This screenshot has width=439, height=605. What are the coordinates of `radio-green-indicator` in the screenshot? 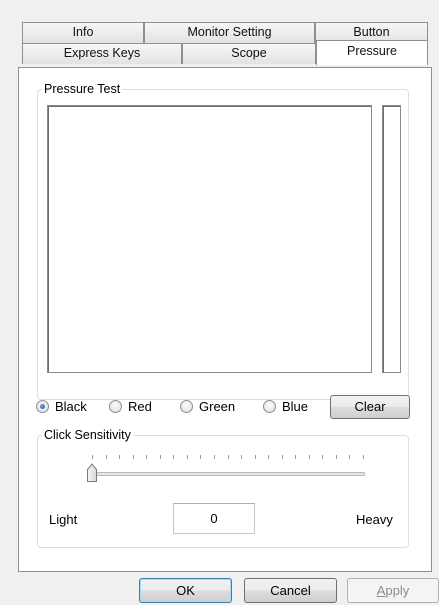 It's located at (186, 406).